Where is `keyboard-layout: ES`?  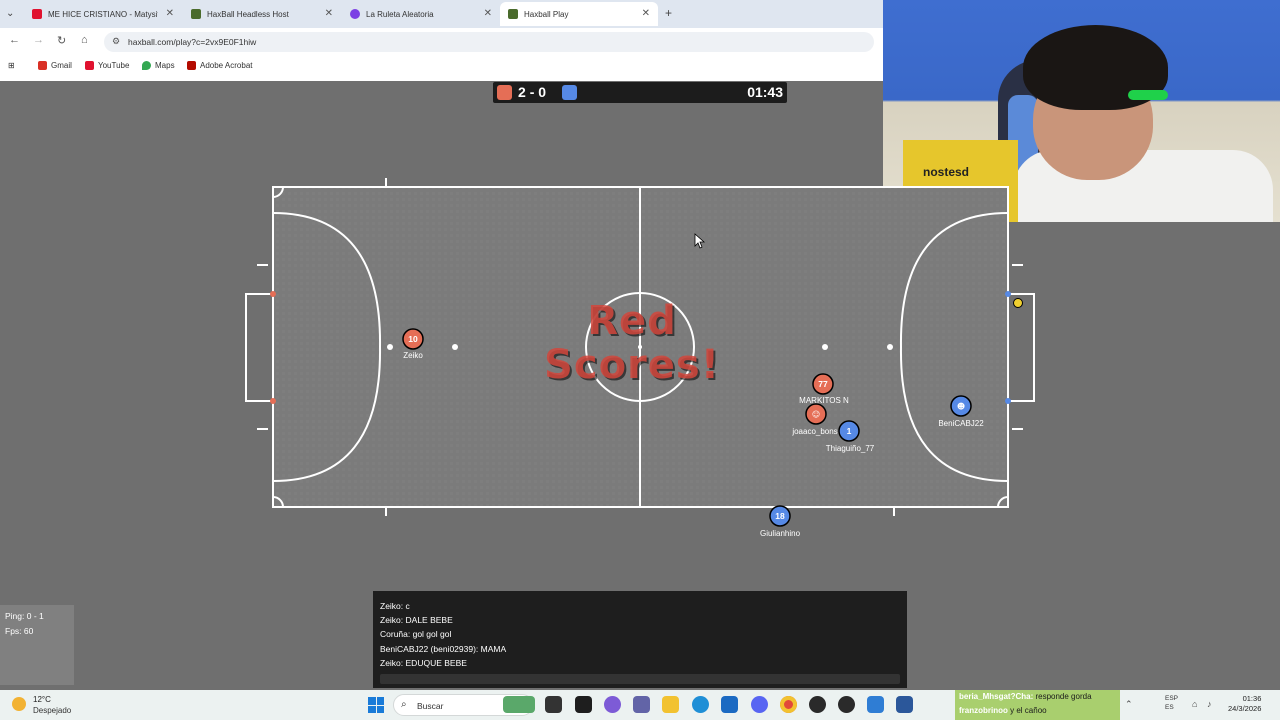 keyboard-layout: ES is located at coordinates (1169, 707).